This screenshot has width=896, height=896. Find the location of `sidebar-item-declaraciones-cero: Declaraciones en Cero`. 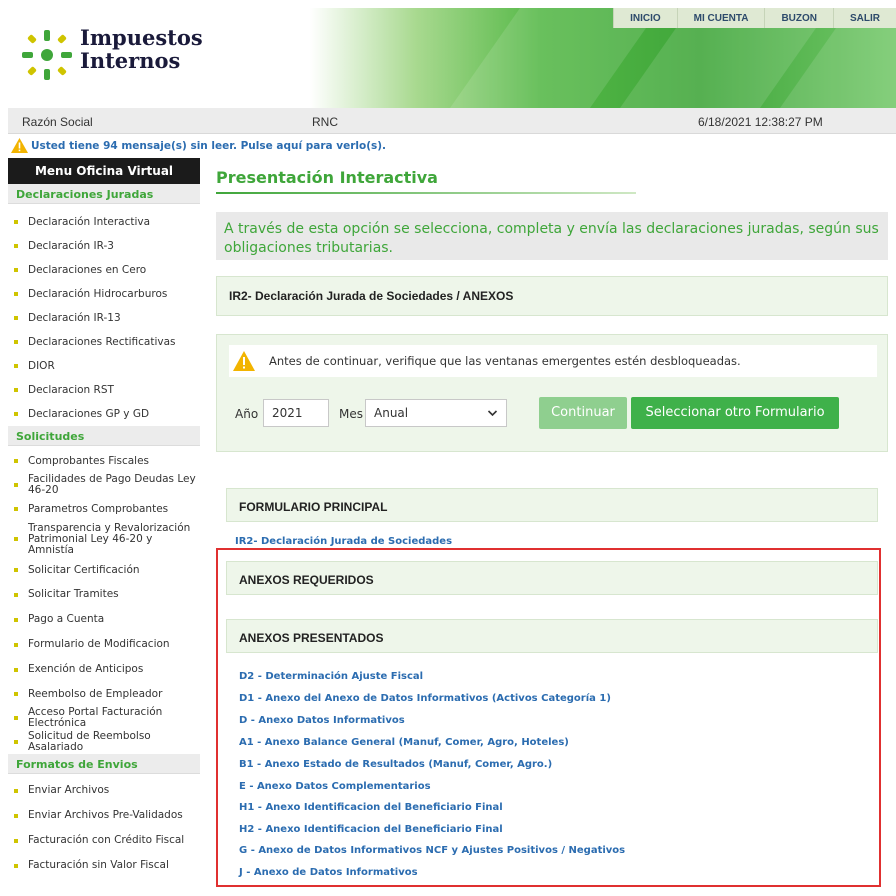

sidebar-item-declaraciones-cero: Declaraciones en Cero is located at coordinates (104, 270).